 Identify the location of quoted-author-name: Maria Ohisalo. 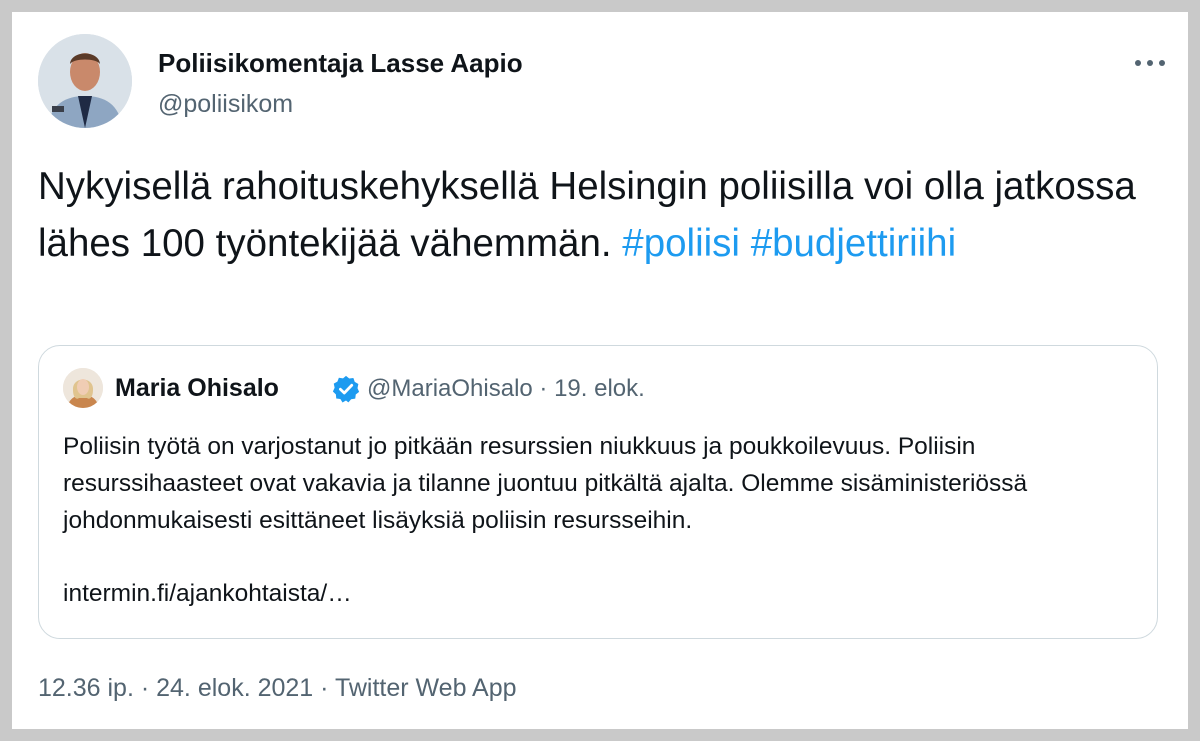
(197, 388).